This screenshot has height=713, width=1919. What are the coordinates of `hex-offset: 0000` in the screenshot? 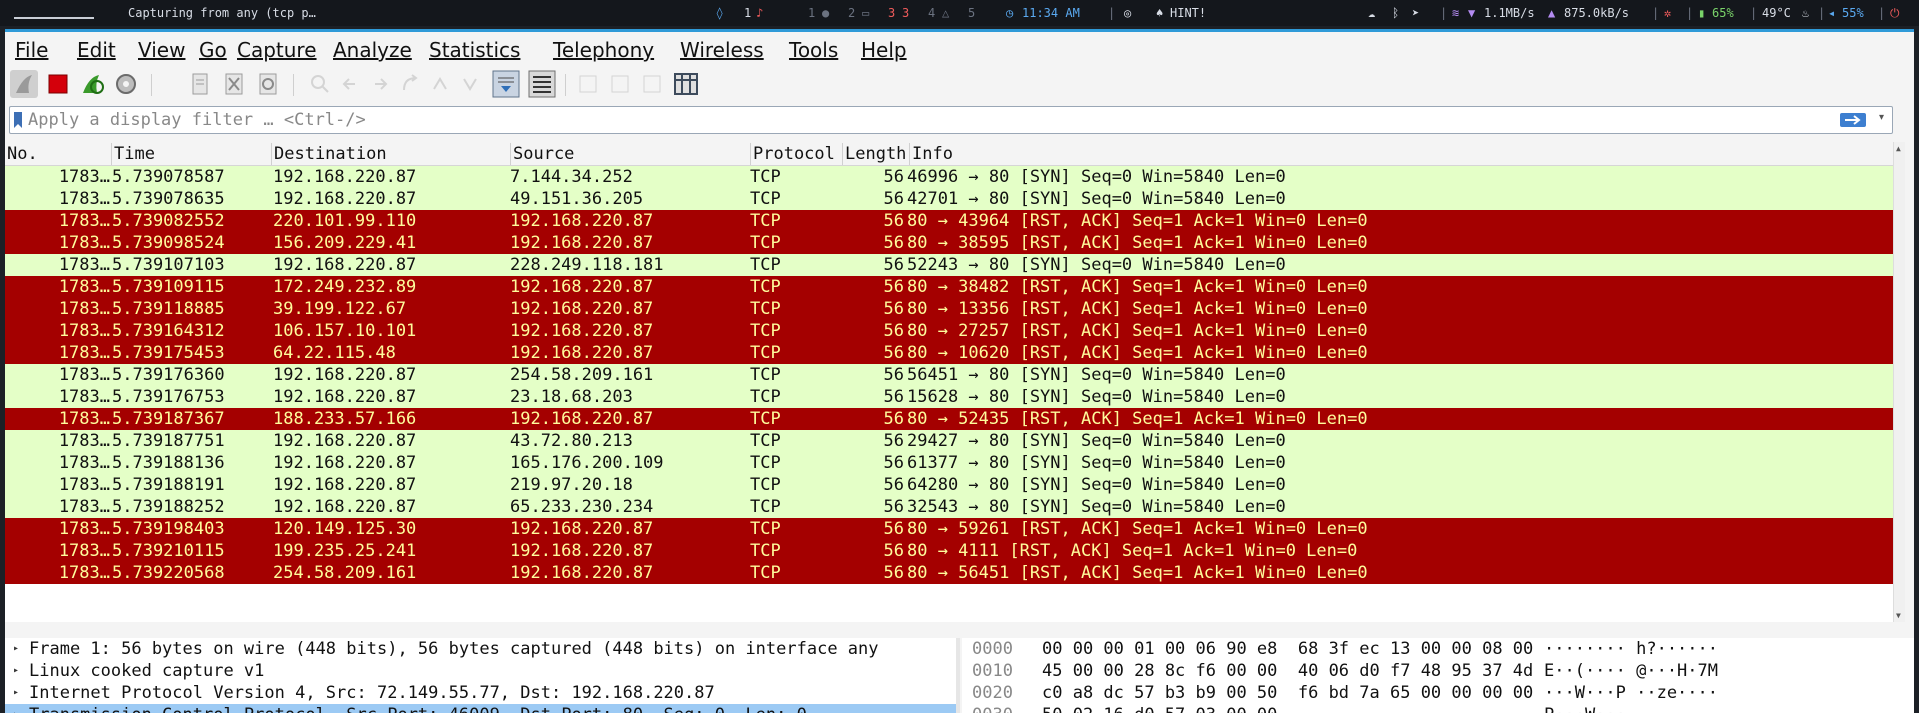 It's located at (992, 649).